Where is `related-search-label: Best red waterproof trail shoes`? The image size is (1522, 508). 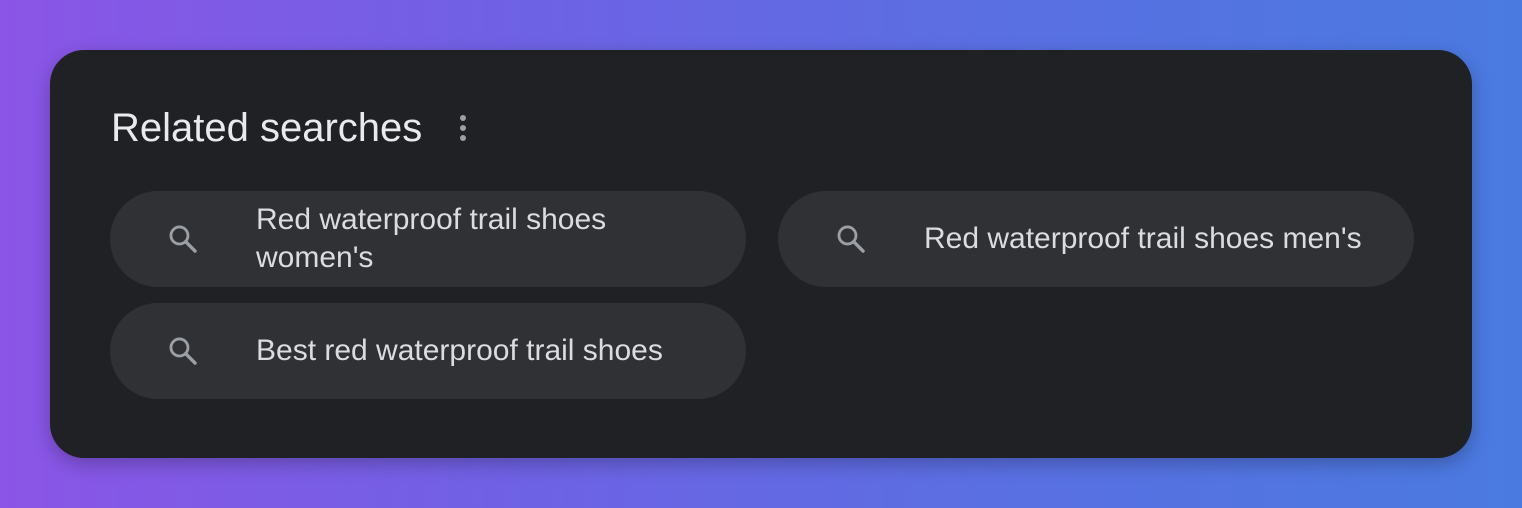
related-search-label: Best red waterproof trail shoes is located at coordinates (459, 350).